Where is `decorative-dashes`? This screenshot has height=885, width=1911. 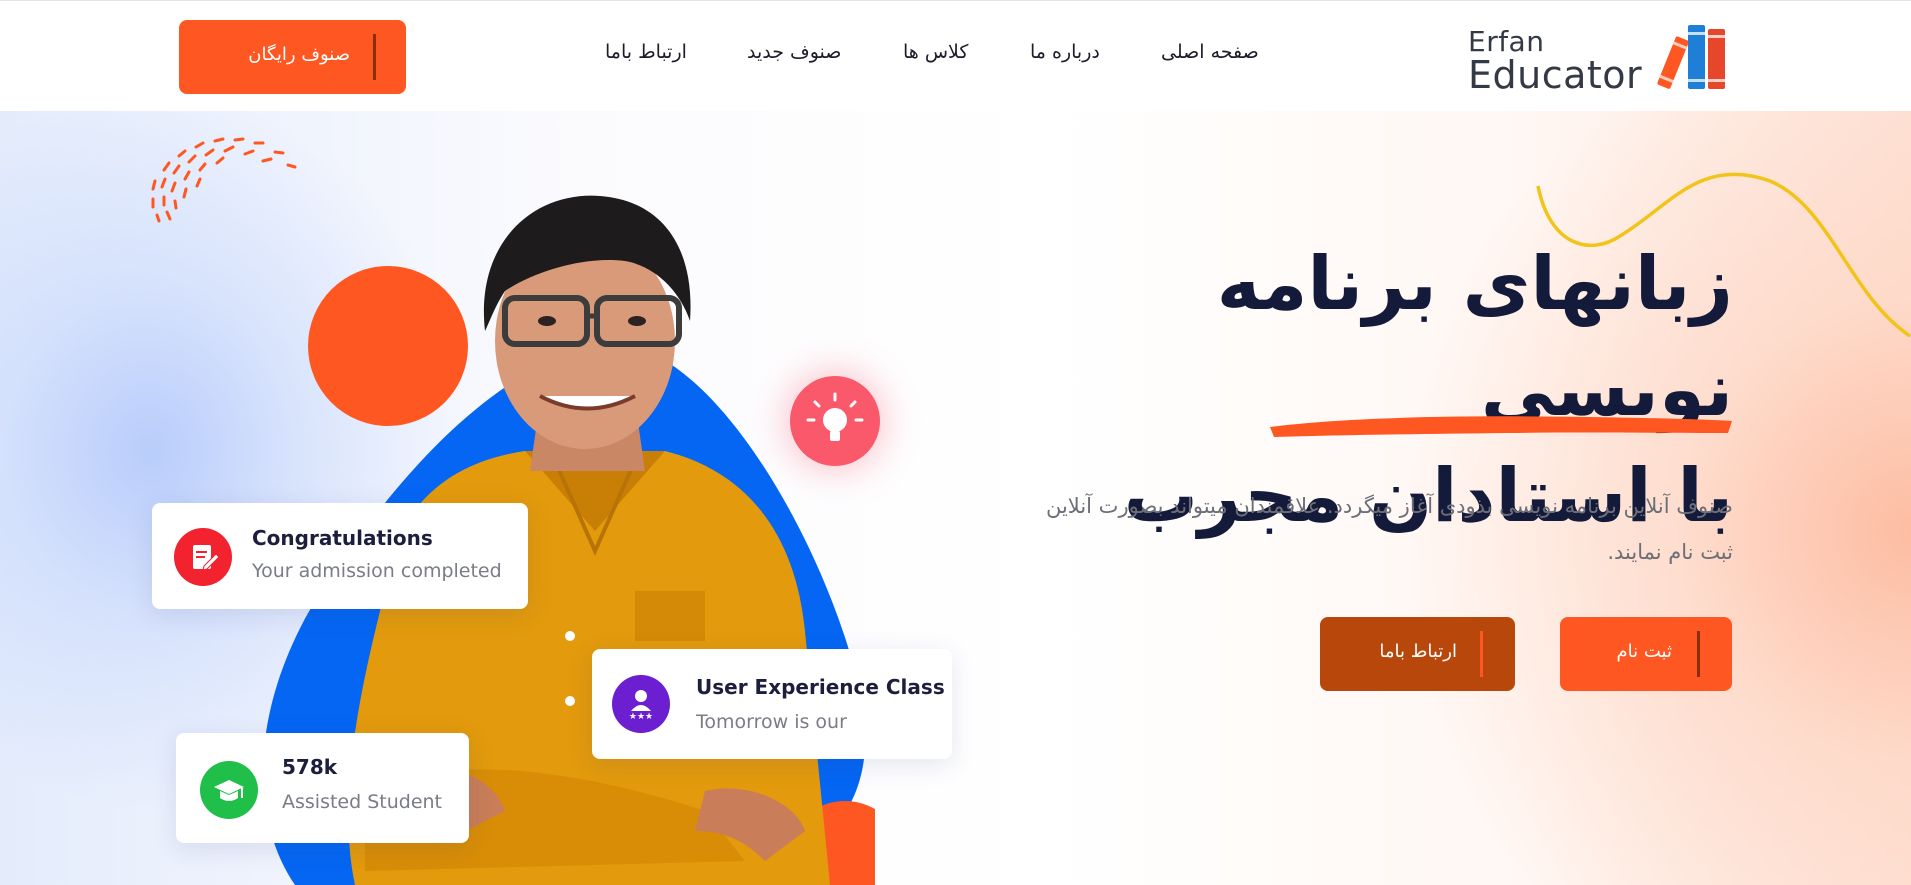
decorative-dashes is located at coordinates (224, 180).